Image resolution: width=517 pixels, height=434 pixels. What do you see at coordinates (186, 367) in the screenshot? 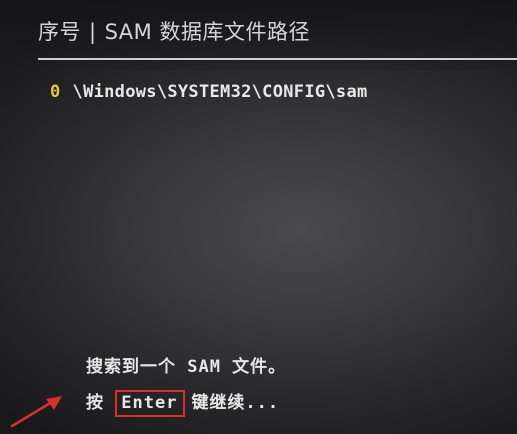
I see `found-message: 搜索到一个 SAM 文件。` at bounding box center [186, 367].